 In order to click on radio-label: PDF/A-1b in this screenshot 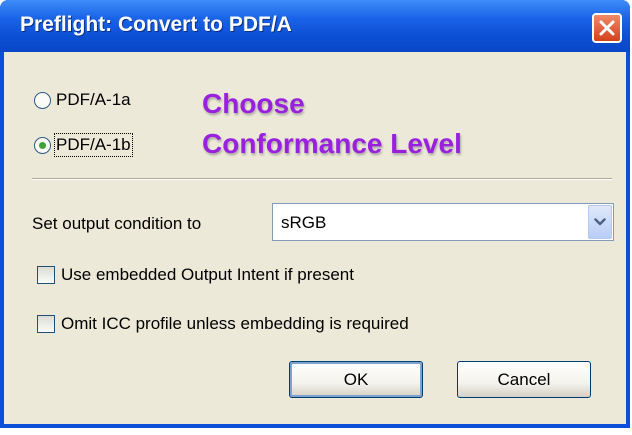, I will do `click(93, 145)`.